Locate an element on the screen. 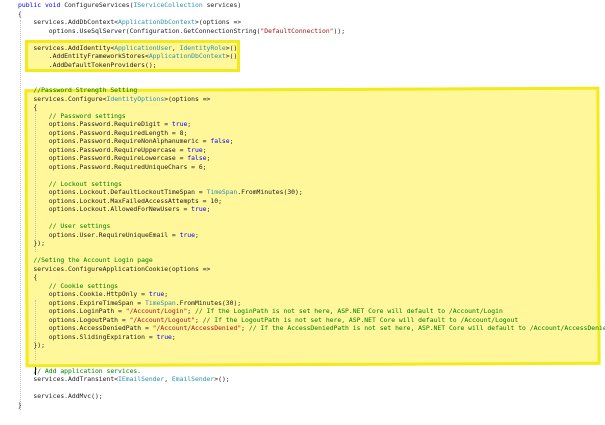  code-line: } is located at coordinates (20, 405).